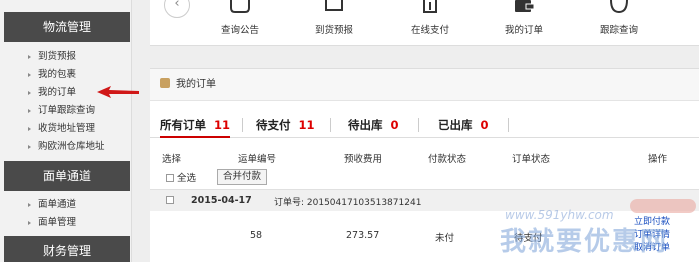  What do you see at coordinates (484, 125) in the screenshot?
I see `tab-shipped-count: 0` at bounding box center [484, 125].